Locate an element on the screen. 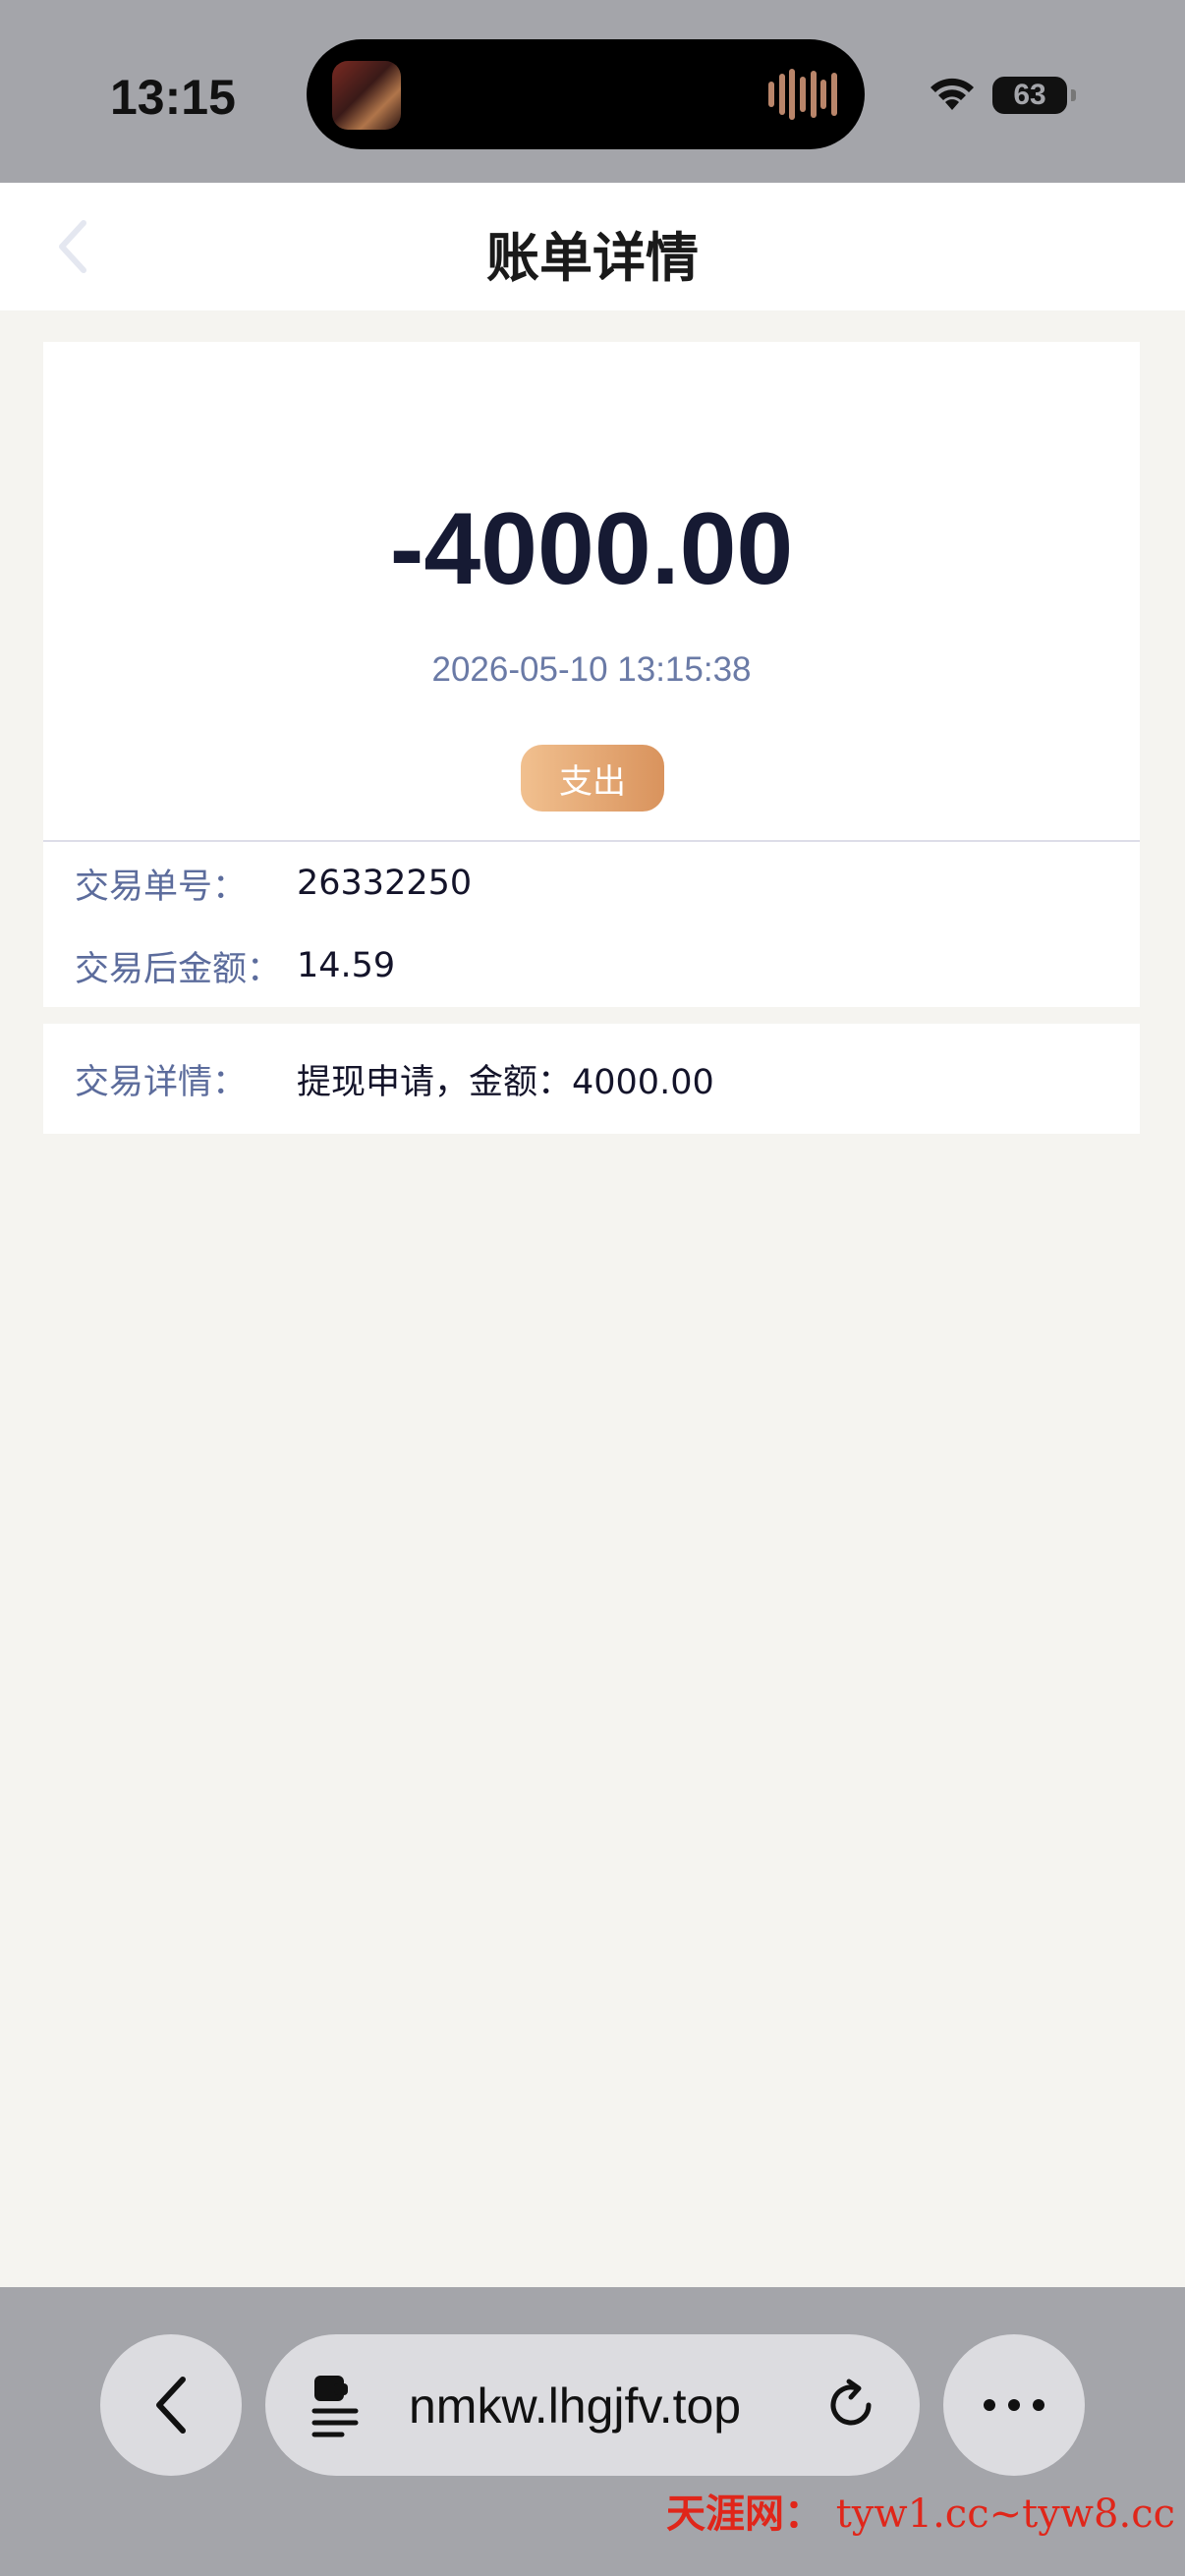 Image resolution: width=1185 pixels, height=2576 pixels. transaction-amount: -4000.00 is located at coordinates (592, 549).